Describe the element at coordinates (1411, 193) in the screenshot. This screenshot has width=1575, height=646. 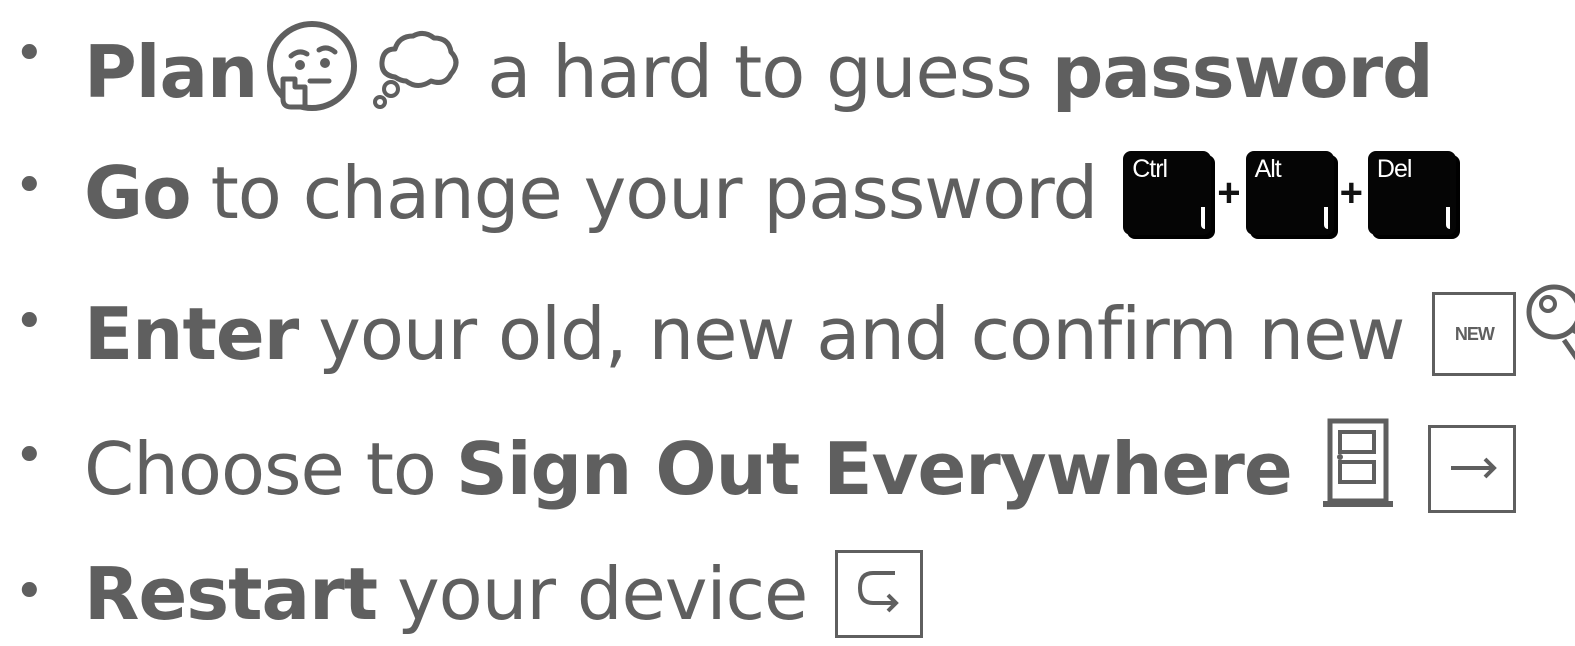
I see `del-key-icon: Del` at that location.